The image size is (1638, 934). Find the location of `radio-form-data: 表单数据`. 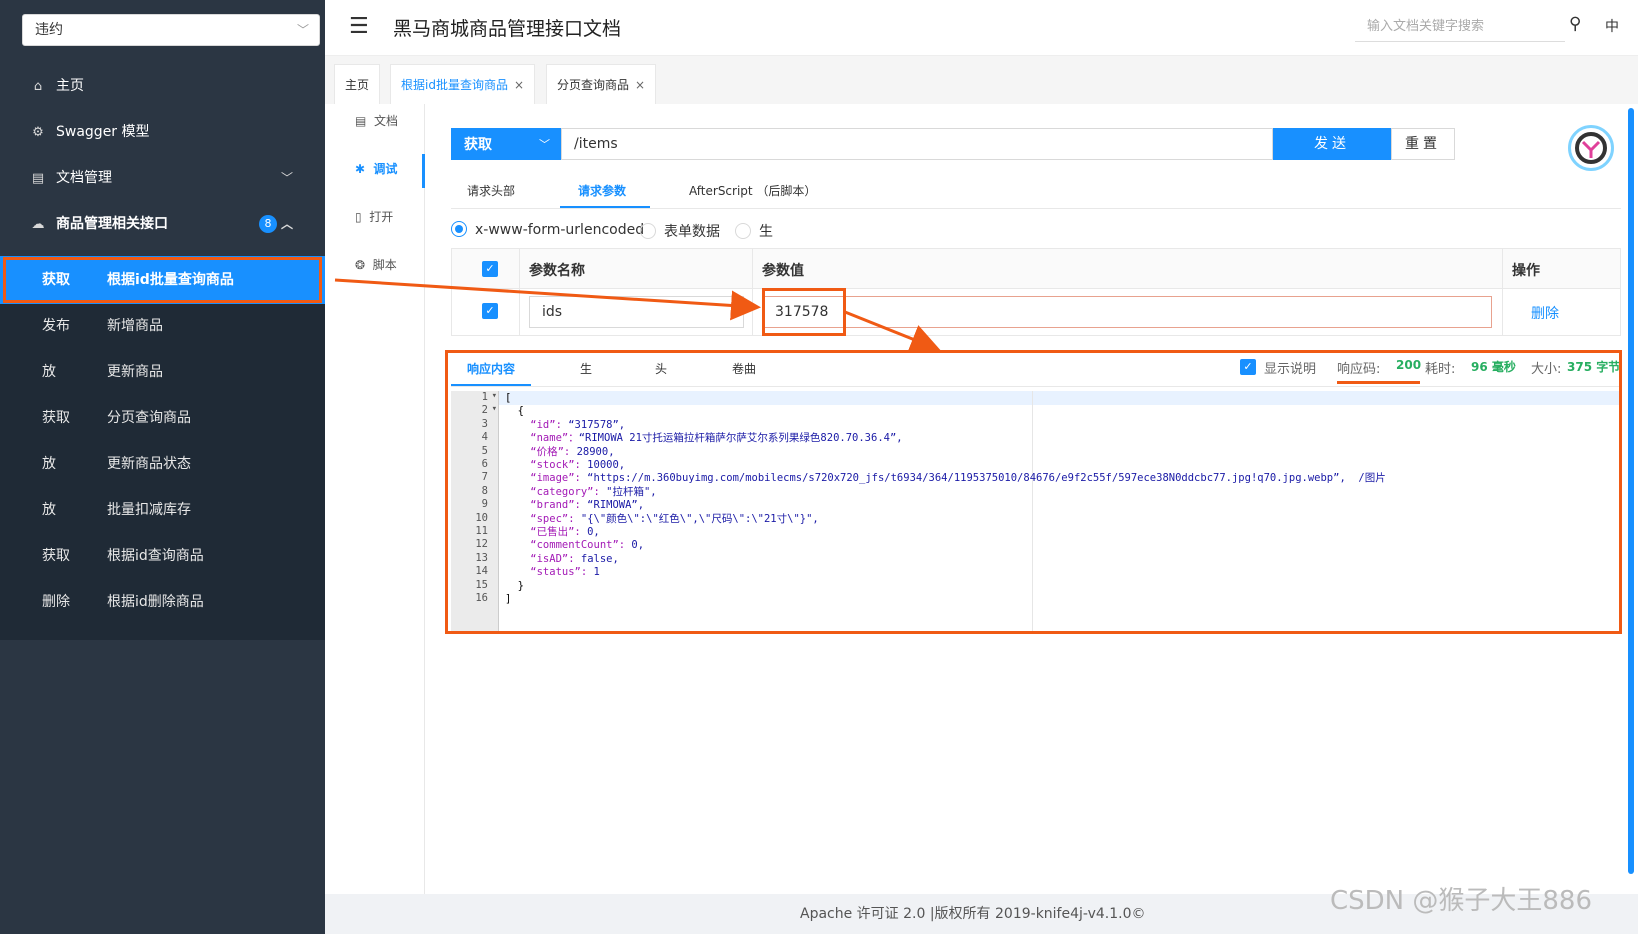

radio-form-data: 表单数据 is located at coordinates (680, 231).